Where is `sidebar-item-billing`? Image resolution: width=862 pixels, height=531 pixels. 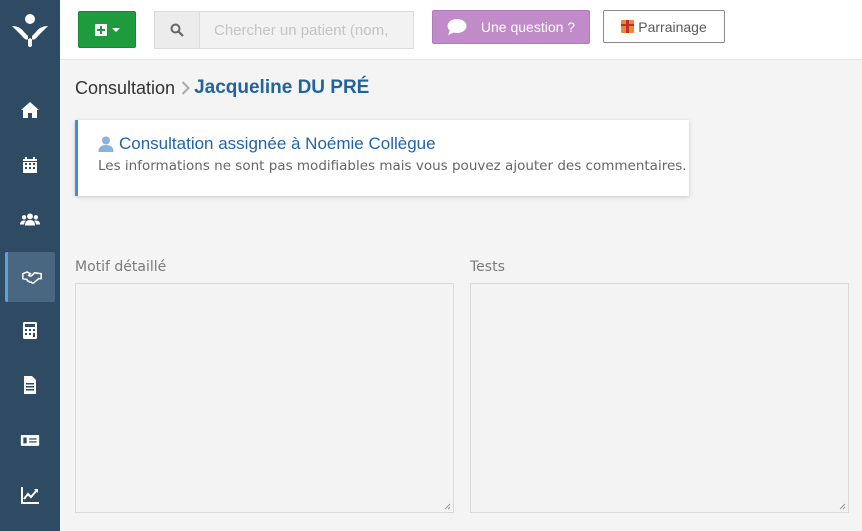
sidebar-item-billing is located at coordinates (30, 440).